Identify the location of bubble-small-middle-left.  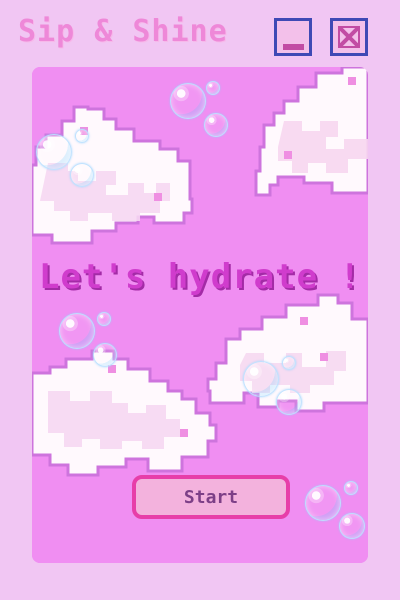
(104, 319).